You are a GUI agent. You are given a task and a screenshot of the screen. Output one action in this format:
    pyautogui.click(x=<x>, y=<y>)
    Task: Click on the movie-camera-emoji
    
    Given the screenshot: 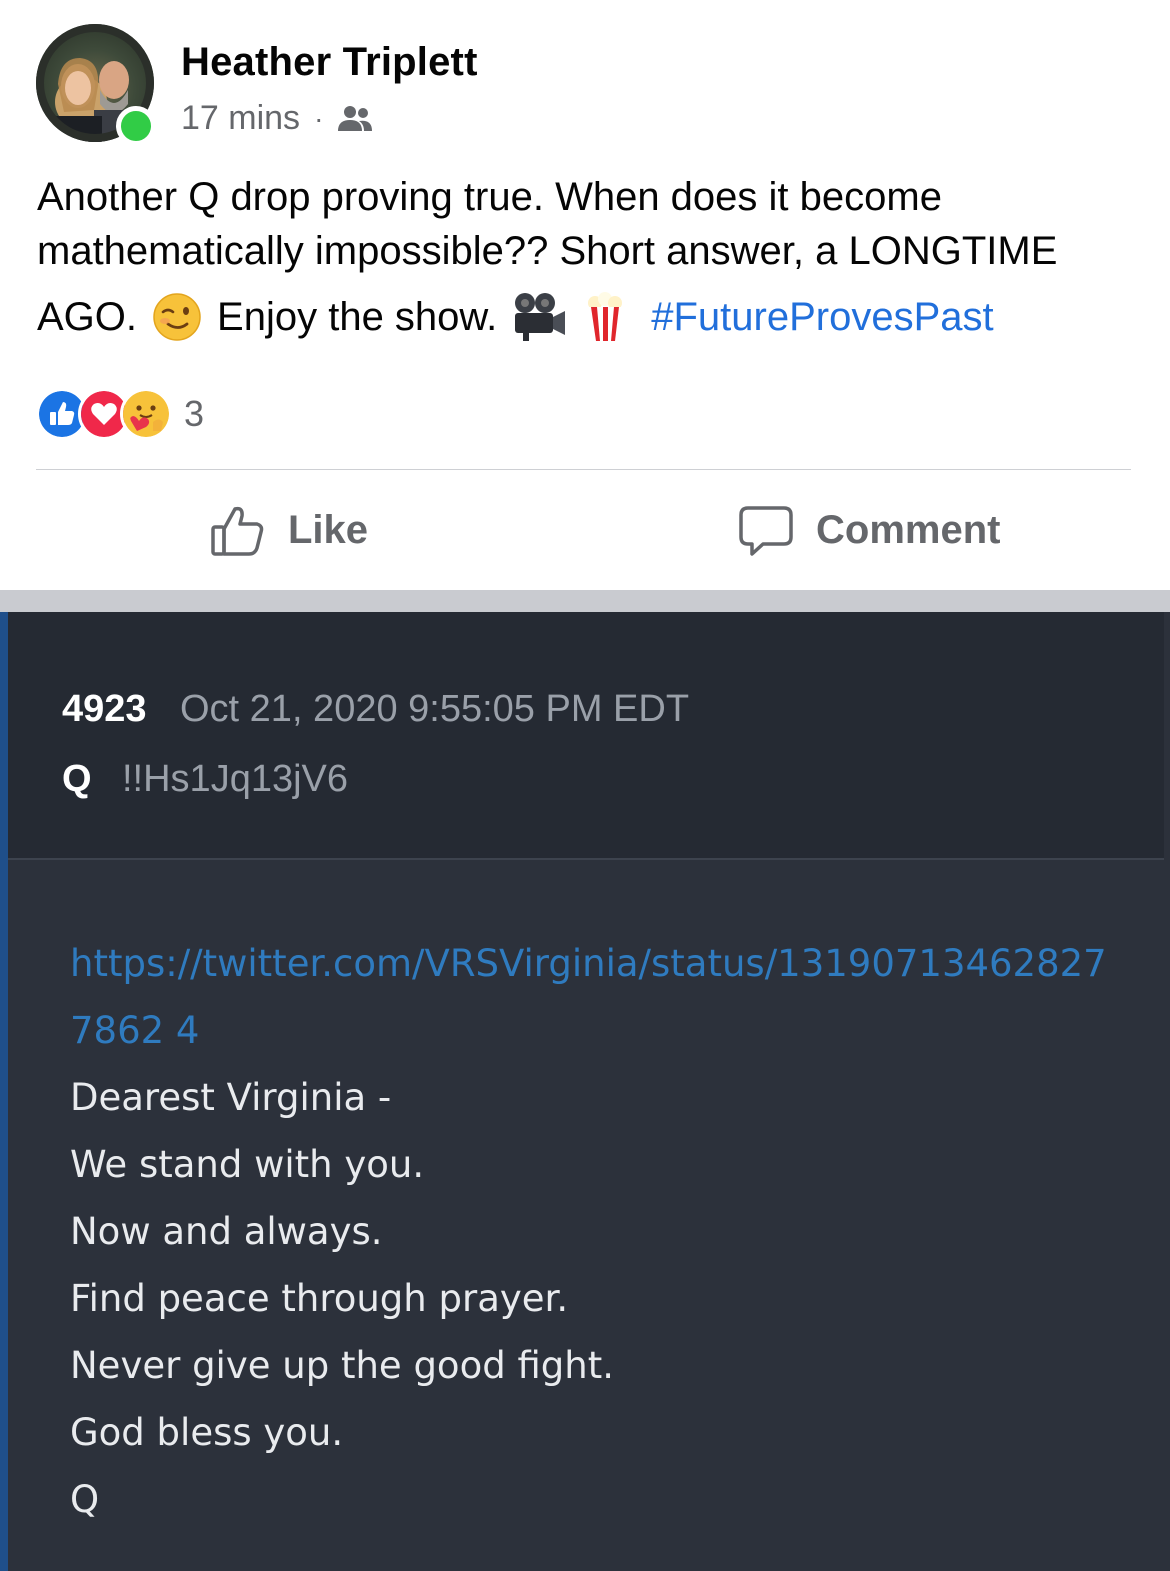 What is the action you would take?
    pyautogui.click(x=540, y=317)
    